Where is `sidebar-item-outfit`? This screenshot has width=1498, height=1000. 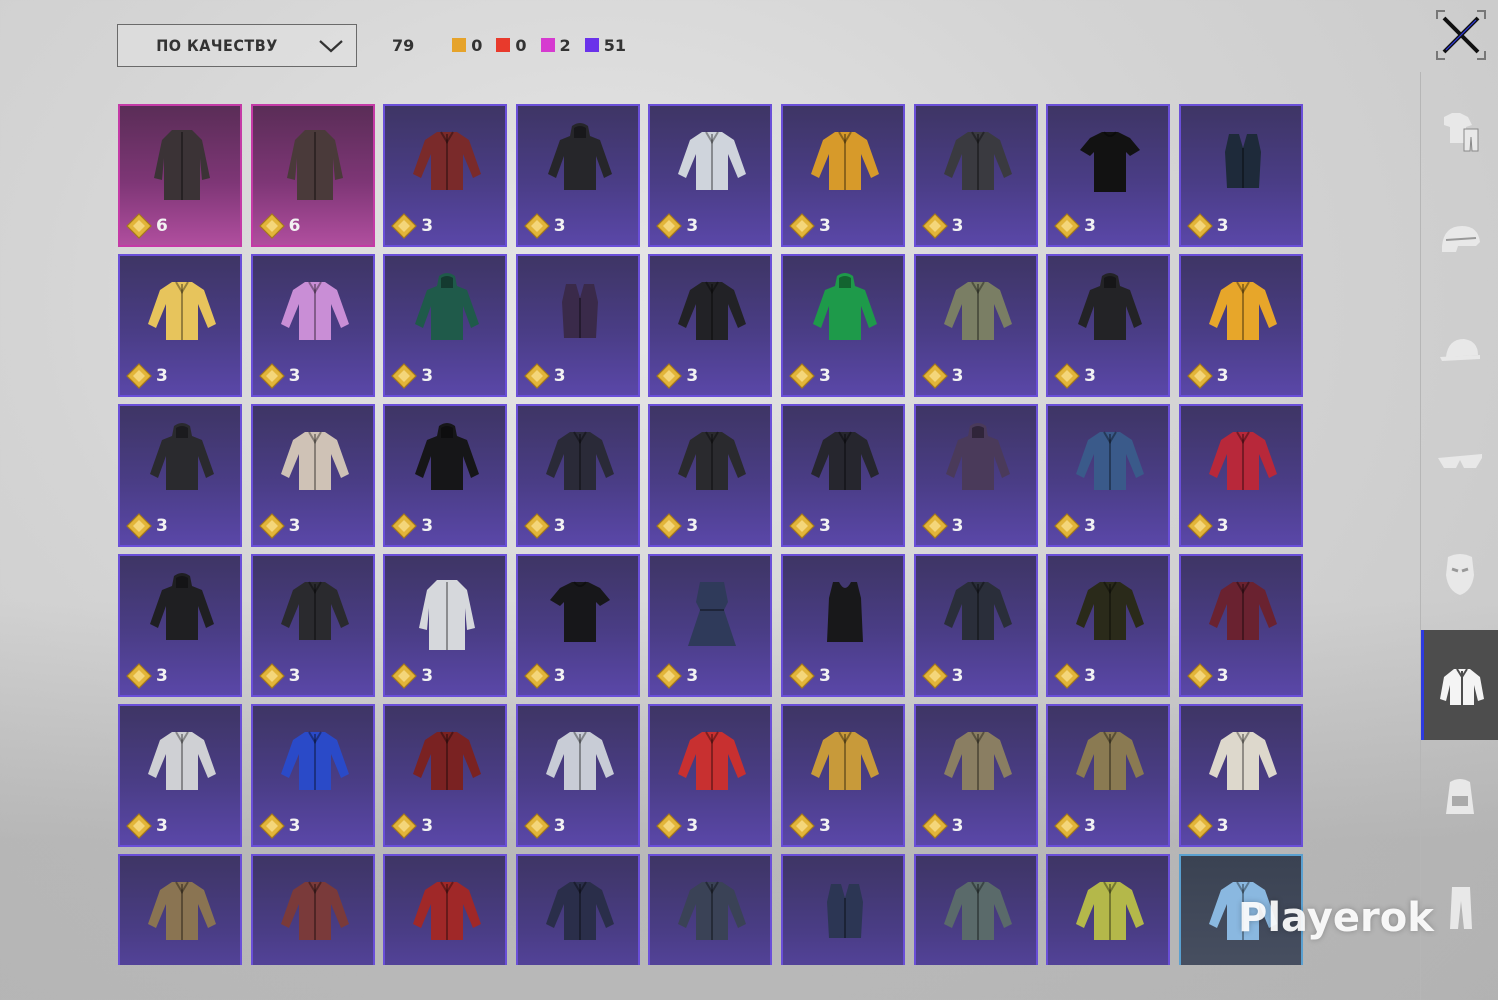
sidebar-item-outfit is located at coordinates (1459, 129).